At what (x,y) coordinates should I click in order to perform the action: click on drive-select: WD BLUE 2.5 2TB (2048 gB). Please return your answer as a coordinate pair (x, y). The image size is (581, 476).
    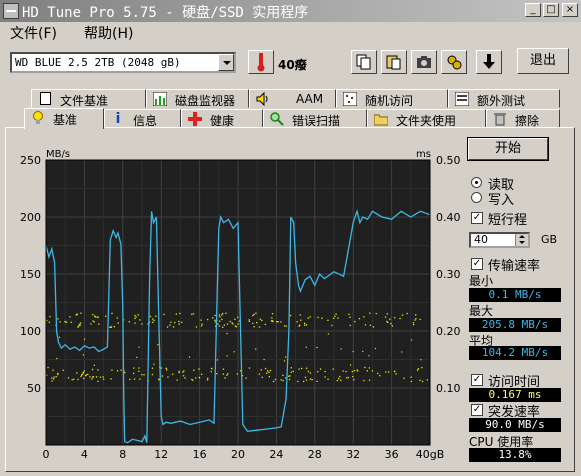
    Looking at the image, I should click on (123, 62).